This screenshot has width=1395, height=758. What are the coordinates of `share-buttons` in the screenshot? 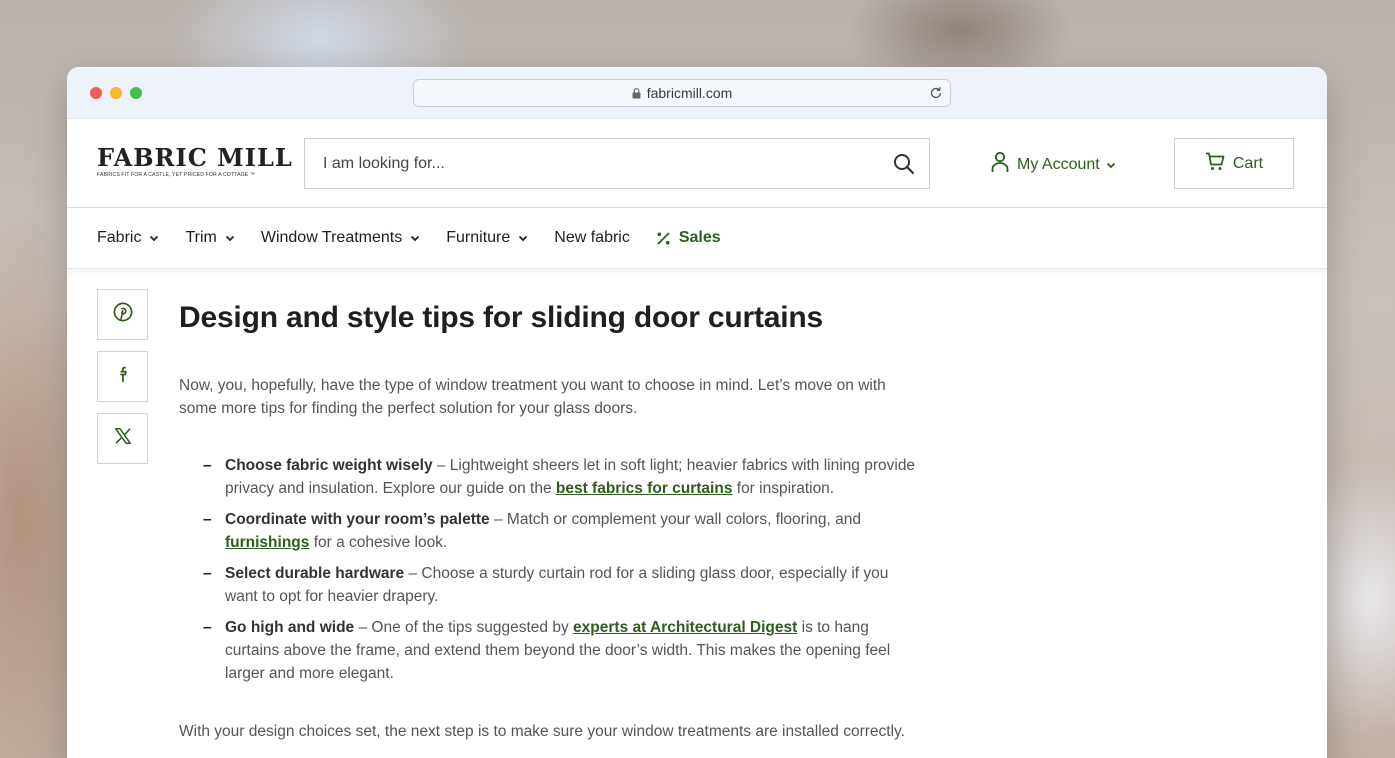 It's located at (122, 382).